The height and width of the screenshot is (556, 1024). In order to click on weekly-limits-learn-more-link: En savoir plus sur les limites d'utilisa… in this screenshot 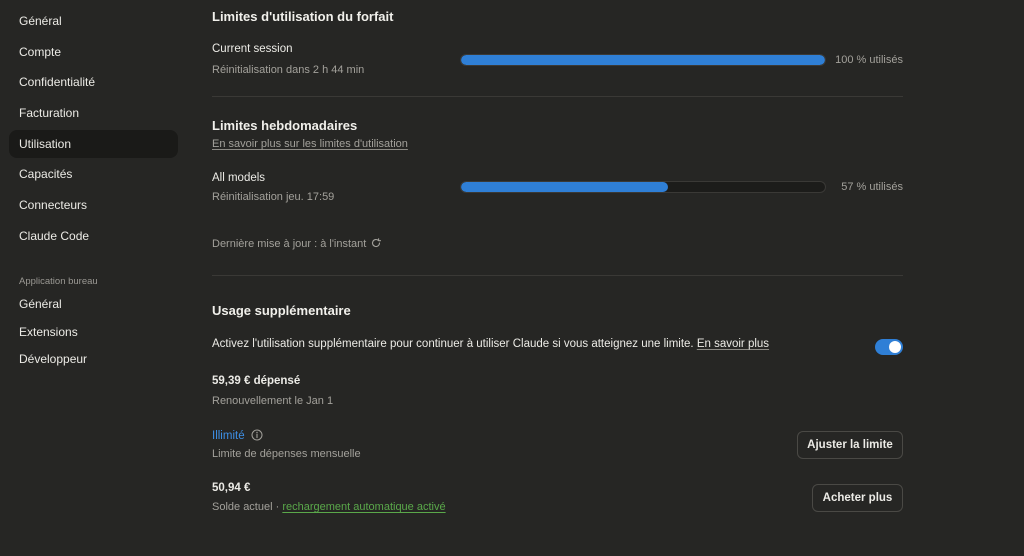, I will do `click(310, 144)`.